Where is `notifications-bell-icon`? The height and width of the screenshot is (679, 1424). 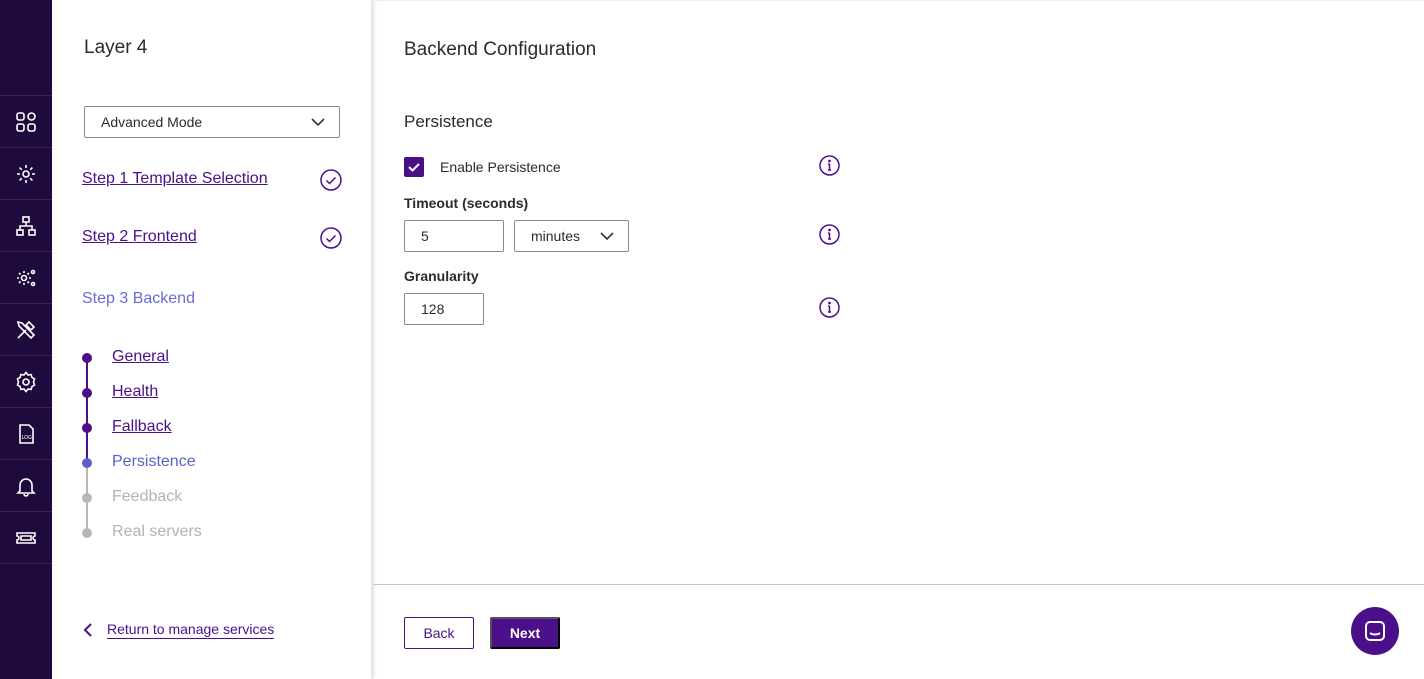 notifications-bell-icon is located at coordinates (26, 487).